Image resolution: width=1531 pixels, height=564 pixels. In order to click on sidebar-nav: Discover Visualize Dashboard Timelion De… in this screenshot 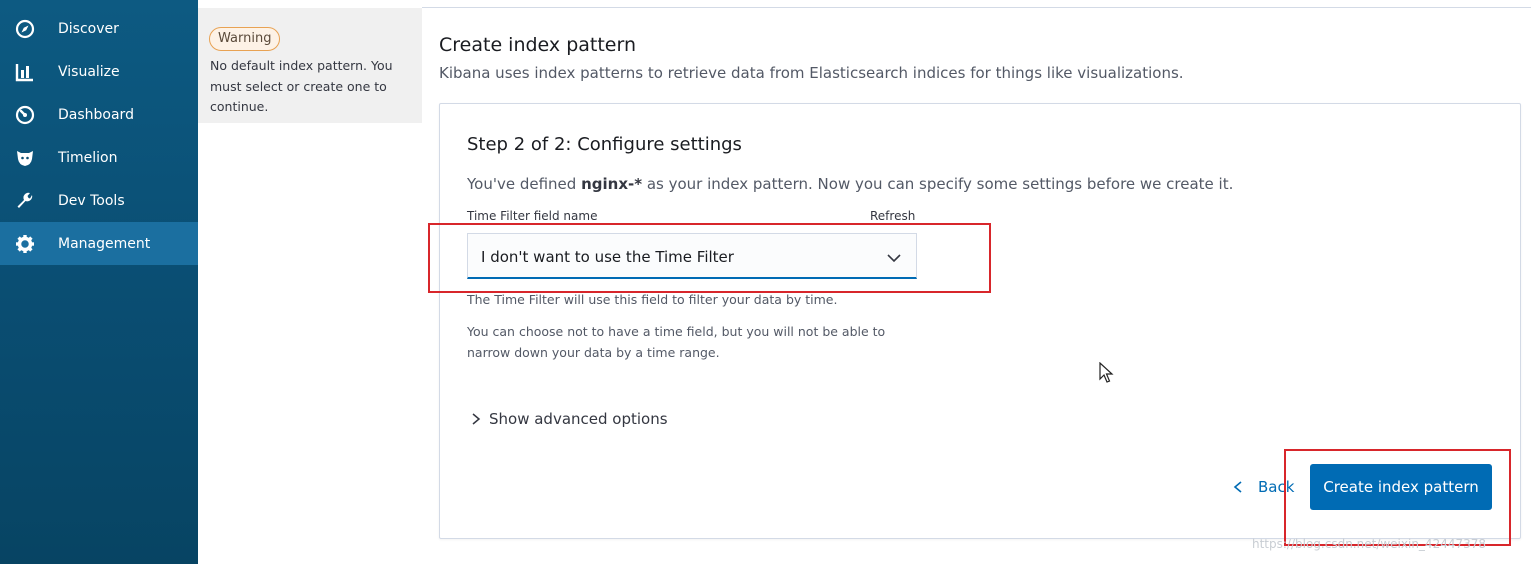, I will do `click(99, 282)`.